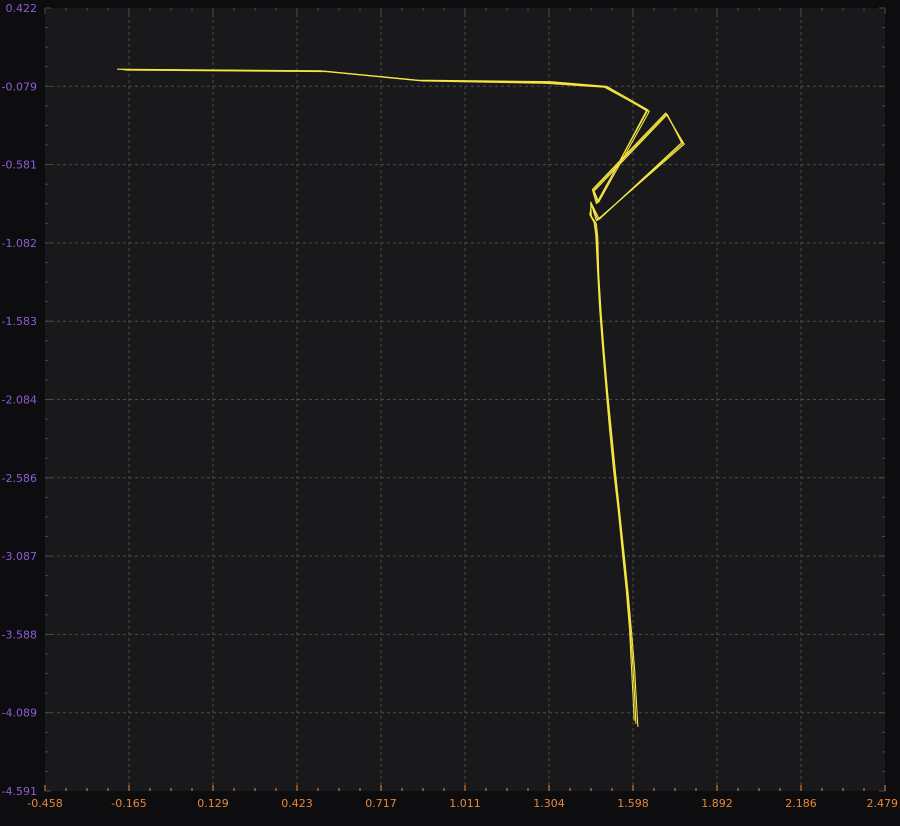  I want to click on x-tick-label: 2.186, so click(801, 803).